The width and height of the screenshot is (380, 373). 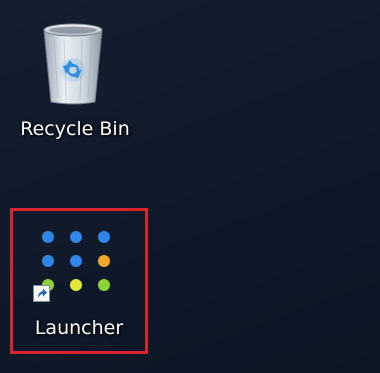 I want to click on launcher-shortcut: Launcher, so click(x=79, y=281).